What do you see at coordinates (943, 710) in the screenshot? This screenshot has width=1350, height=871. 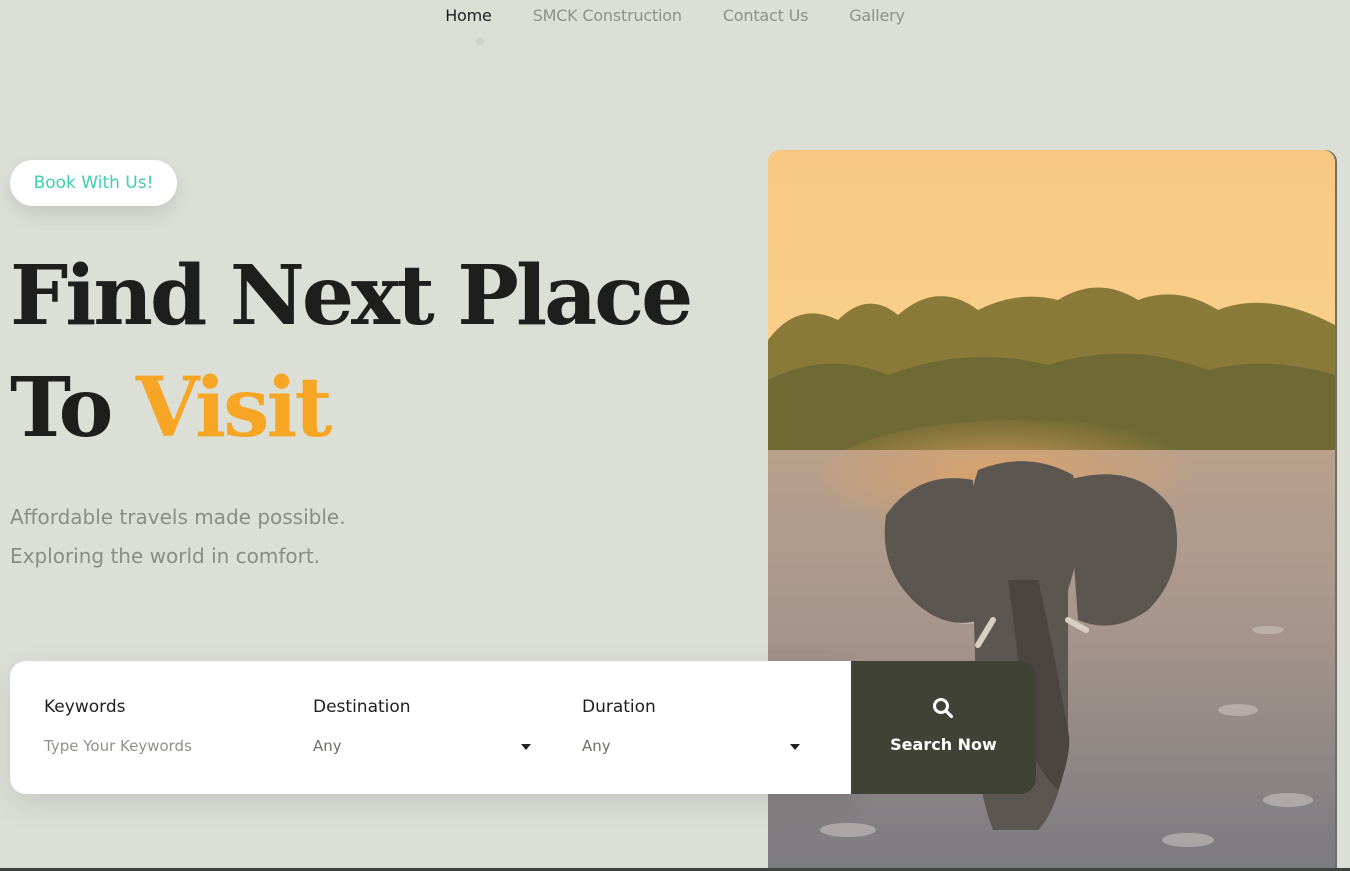 I see `search-icon` at bounding box center [943, 710].